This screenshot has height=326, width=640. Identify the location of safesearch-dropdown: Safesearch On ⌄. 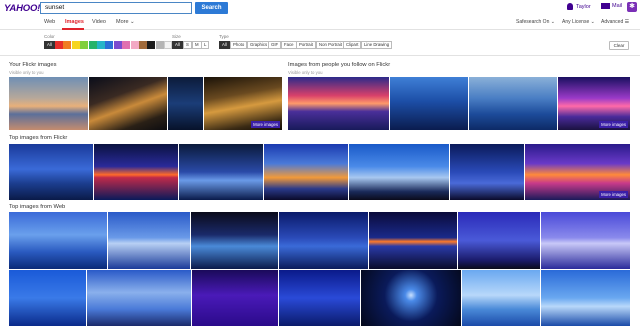
(535, 22).